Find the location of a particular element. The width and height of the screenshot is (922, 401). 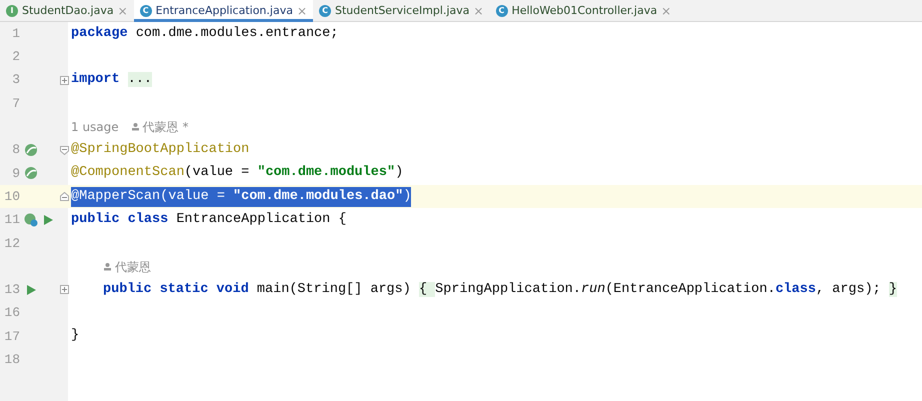

line-number: 11 is located at coordinates (11, 220).